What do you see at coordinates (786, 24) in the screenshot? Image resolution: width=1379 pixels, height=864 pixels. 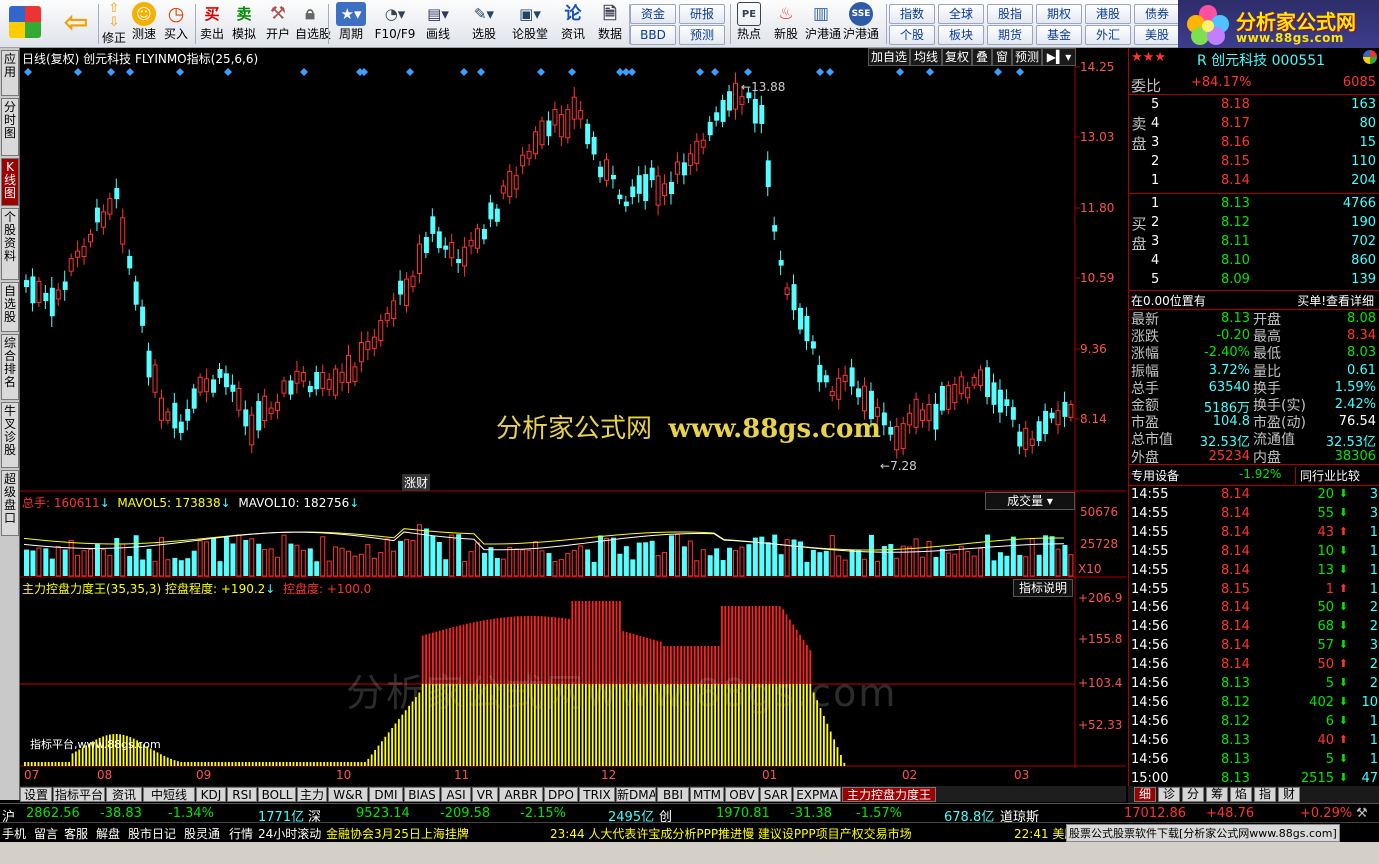 I see `hotspot-button: ♨ 新股` at bounding box center [786, 24].